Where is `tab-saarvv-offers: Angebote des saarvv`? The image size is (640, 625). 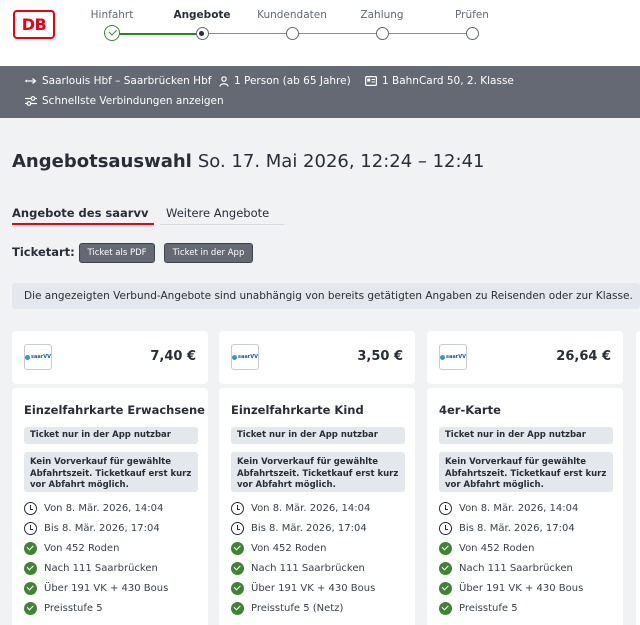
tab-saarvv-offers: Angebote des saarvv is located at coordinates (80, 213).